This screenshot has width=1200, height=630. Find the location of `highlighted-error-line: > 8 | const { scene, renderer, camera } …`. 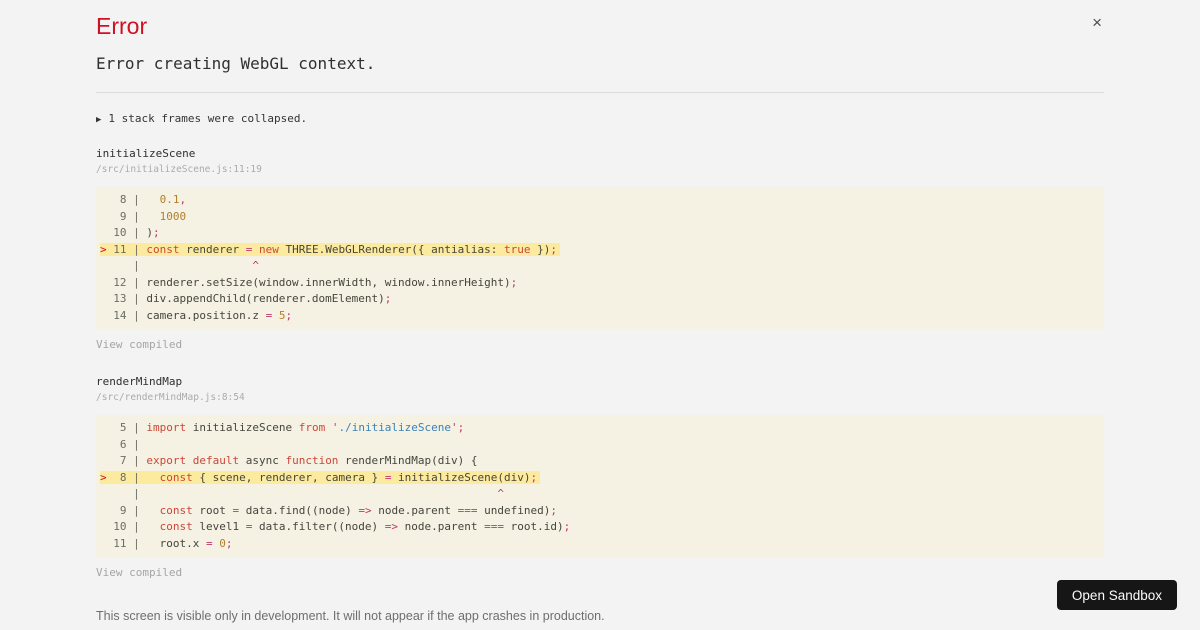

highlighted-error-line: > 8 | const { scene, renderer, camera } … is located at coordinates (320, 477).